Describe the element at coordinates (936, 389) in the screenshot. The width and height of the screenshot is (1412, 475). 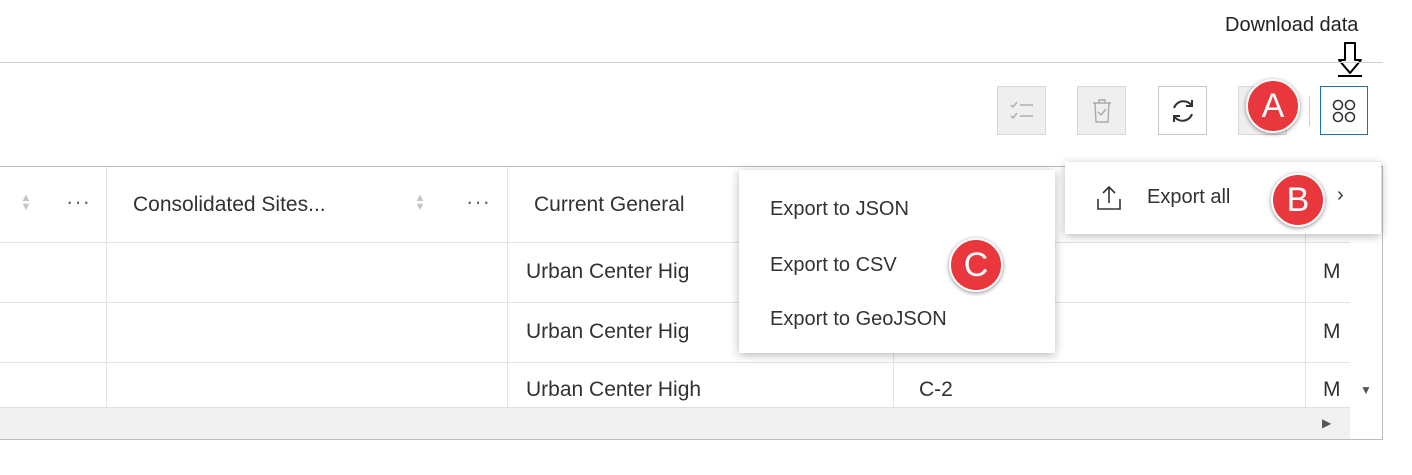
I see `cell-zoning: C-2` at that location.